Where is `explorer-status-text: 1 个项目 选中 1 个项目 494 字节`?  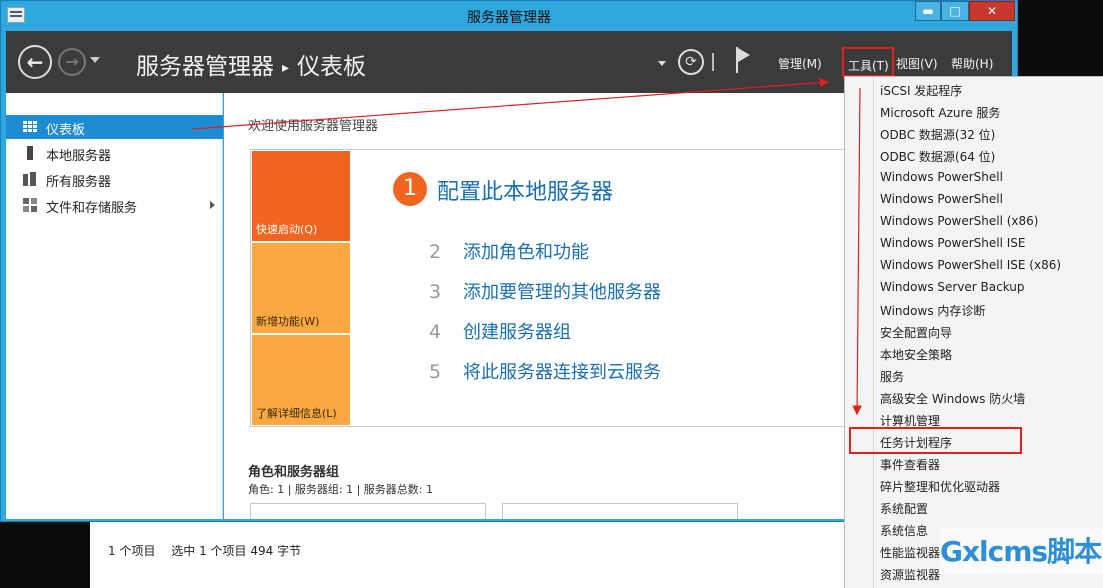 explorer-status-text: 1 个项目 选中 1 个项目 494 字节 is located at coordinates (210, 550).